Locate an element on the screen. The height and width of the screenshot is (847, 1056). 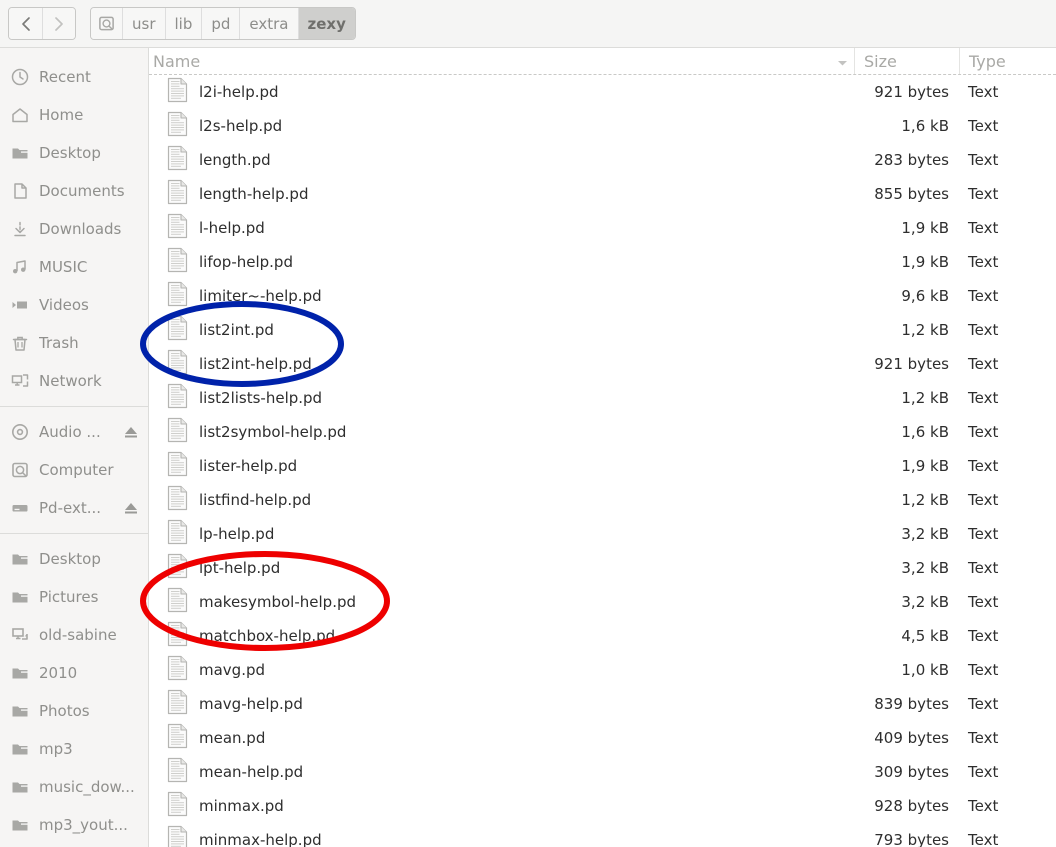
table-row: length.pd 283 bytes Text is located at coordinates (602, 160).